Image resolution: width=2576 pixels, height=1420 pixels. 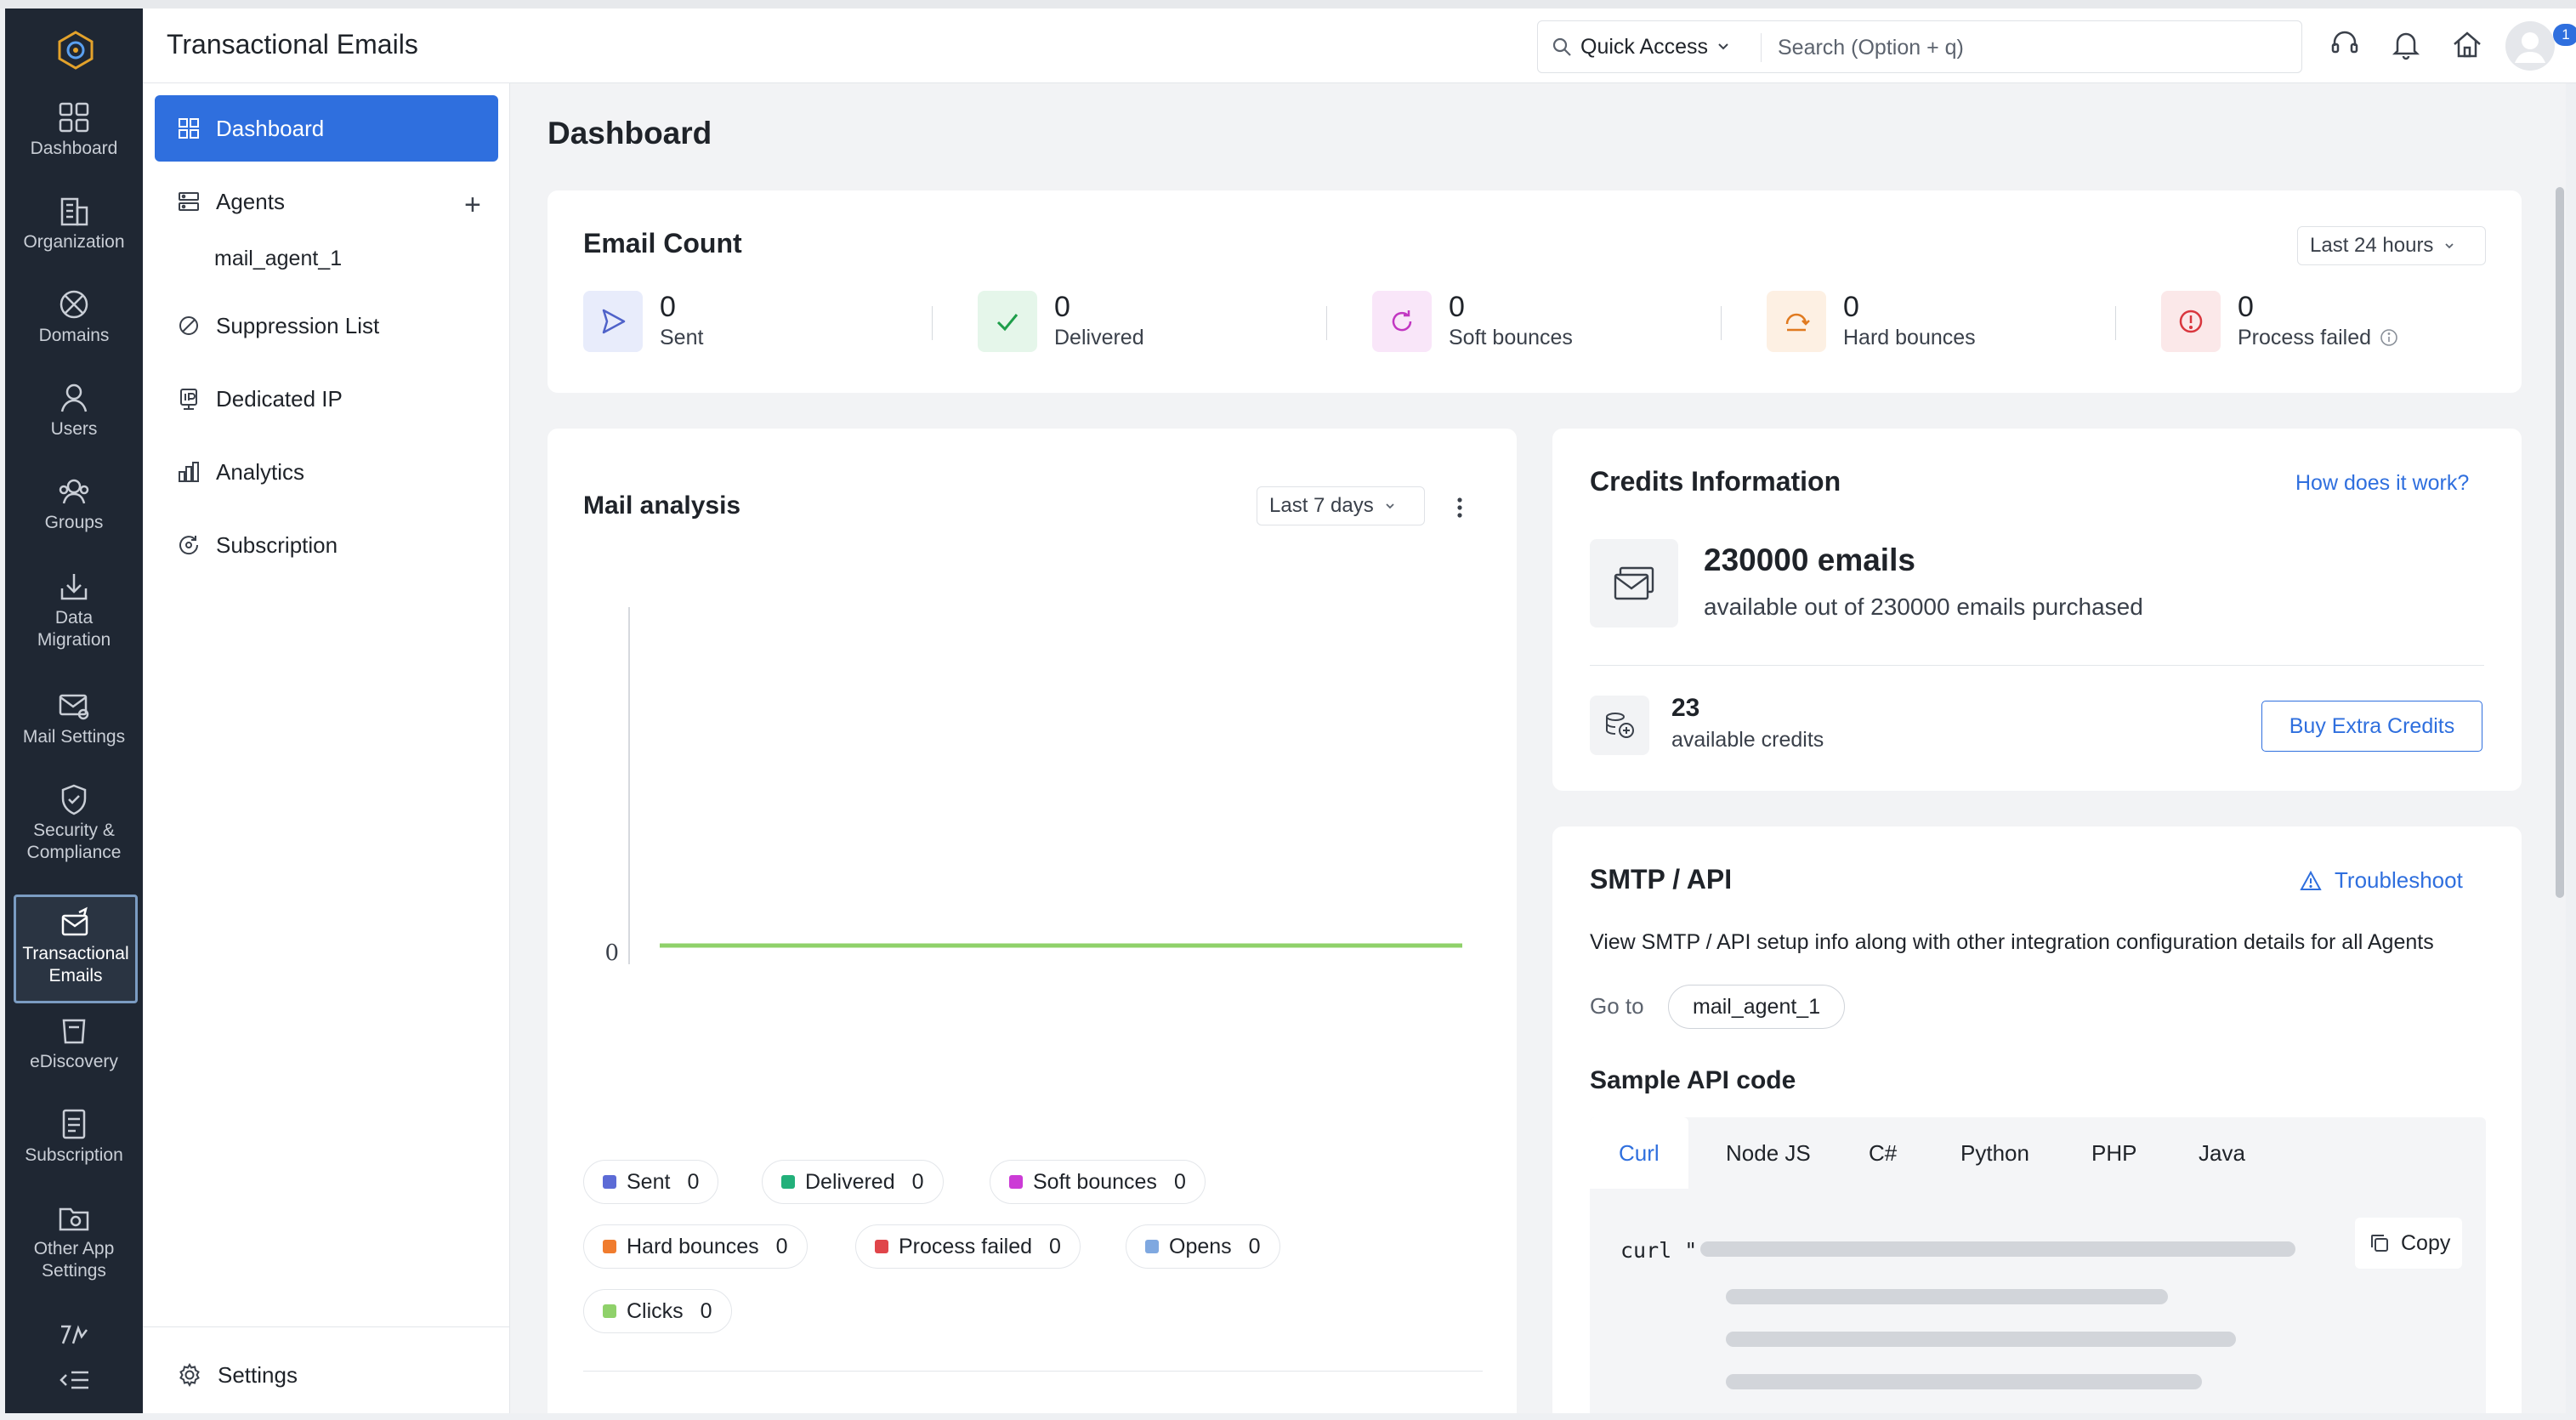 I want to click on goto-agent-chip: mail_agent_1, so click(x=1757, y=1007).